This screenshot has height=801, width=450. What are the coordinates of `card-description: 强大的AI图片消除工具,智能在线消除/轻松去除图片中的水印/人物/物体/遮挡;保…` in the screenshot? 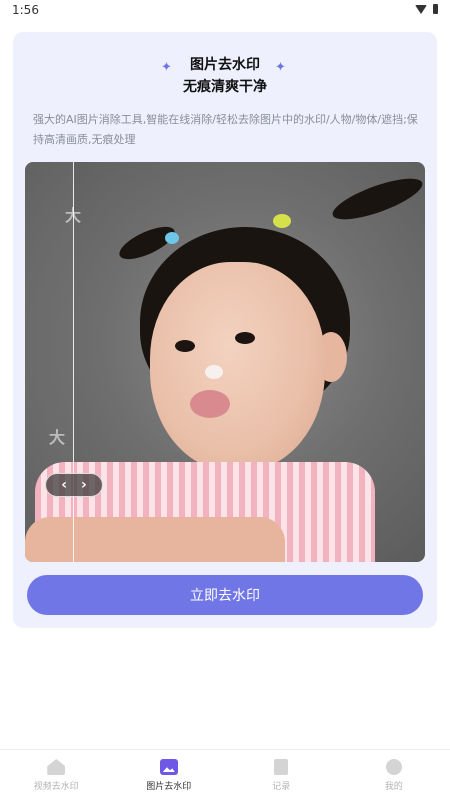 It's located at (226, 130).